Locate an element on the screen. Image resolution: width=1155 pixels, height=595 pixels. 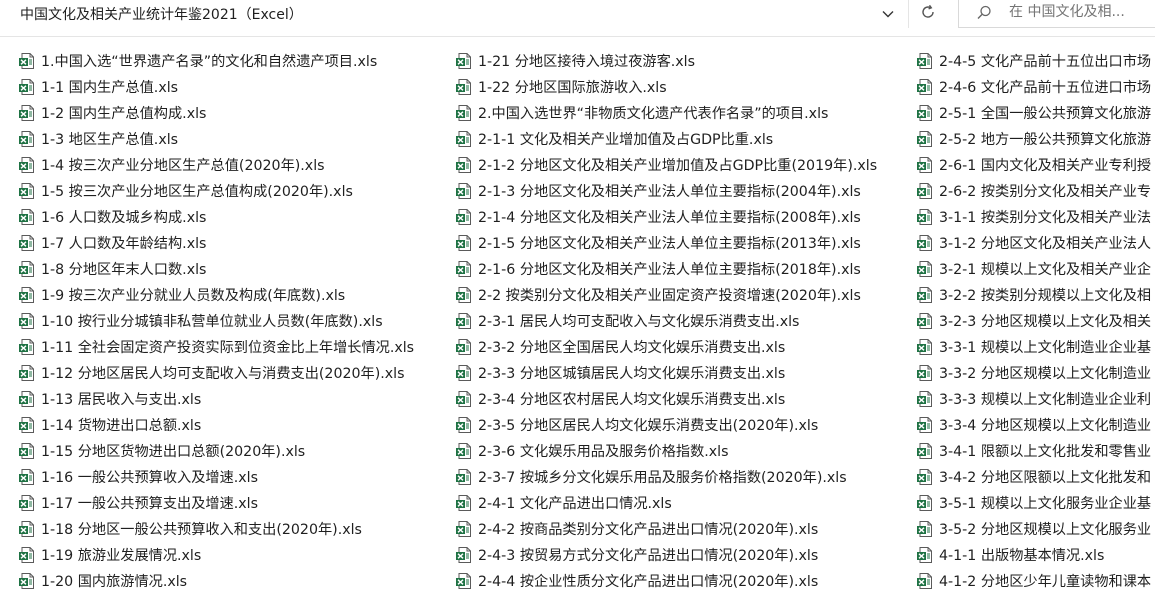
file-item: 2-6-2 按类别分文化及相关产业专 is located at coordinates (1033, 191).